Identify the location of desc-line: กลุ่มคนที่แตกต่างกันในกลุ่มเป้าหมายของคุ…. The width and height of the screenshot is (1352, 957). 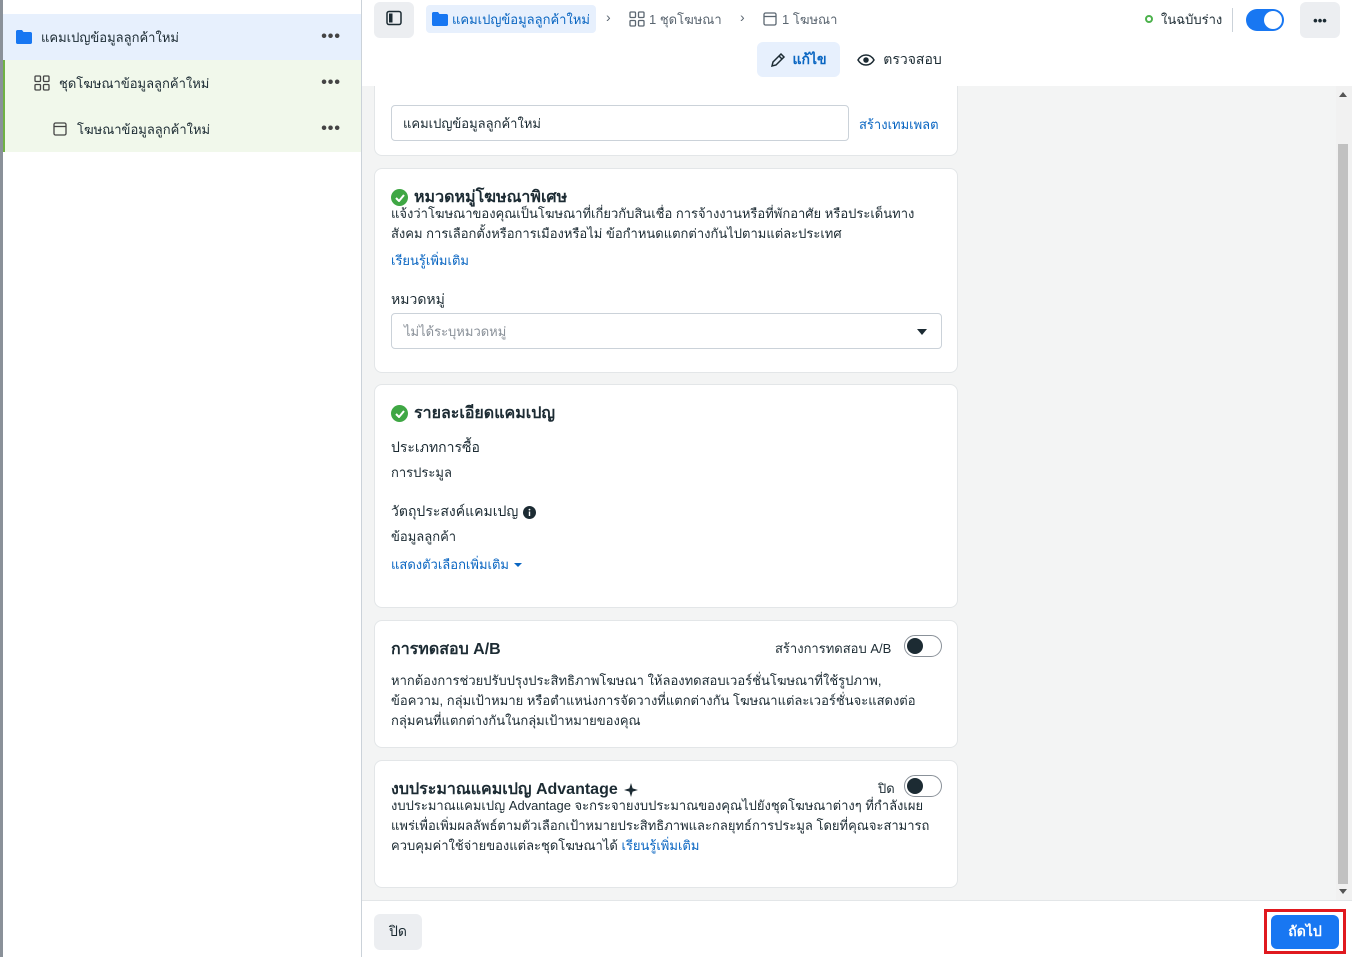
(516, 720).